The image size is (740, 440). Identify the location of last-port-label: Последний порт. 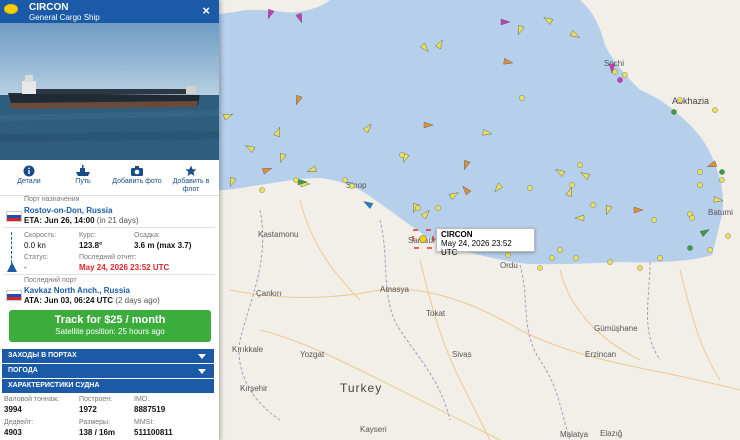
(50, 280).